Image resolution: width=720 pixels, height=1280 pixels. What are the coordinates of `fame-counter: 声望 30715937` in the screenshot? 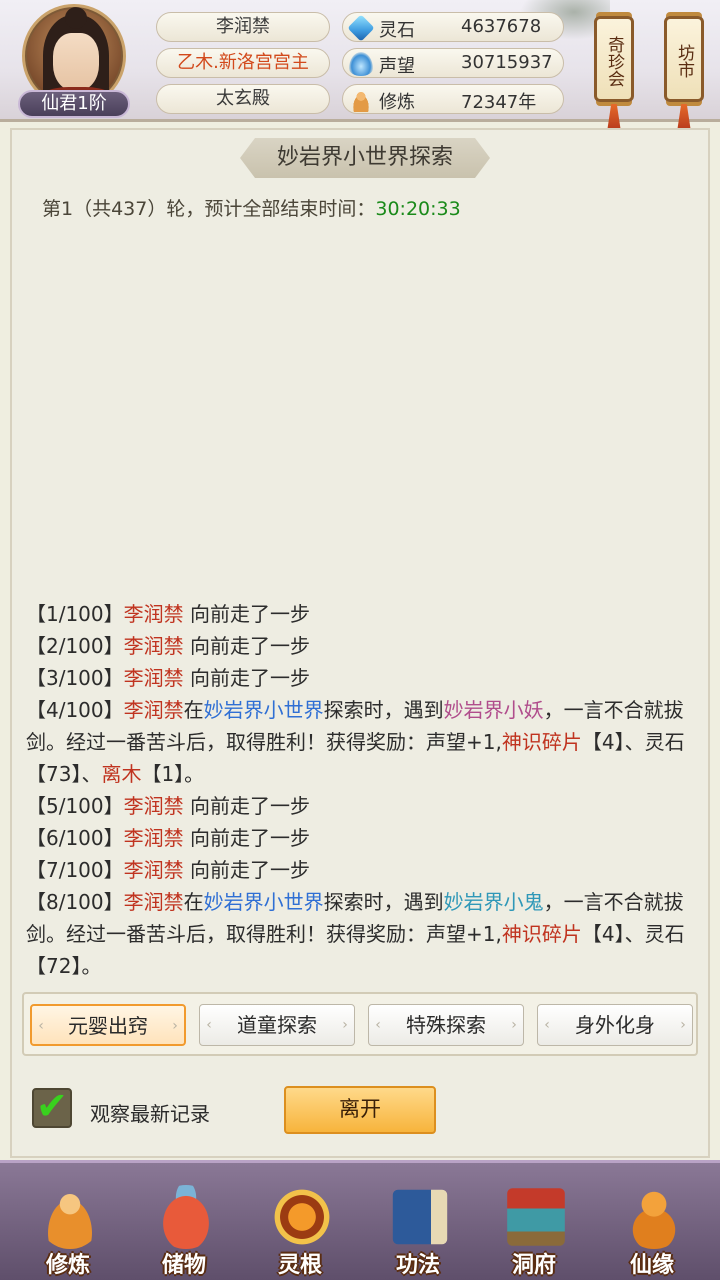 It's located at (453, 63).